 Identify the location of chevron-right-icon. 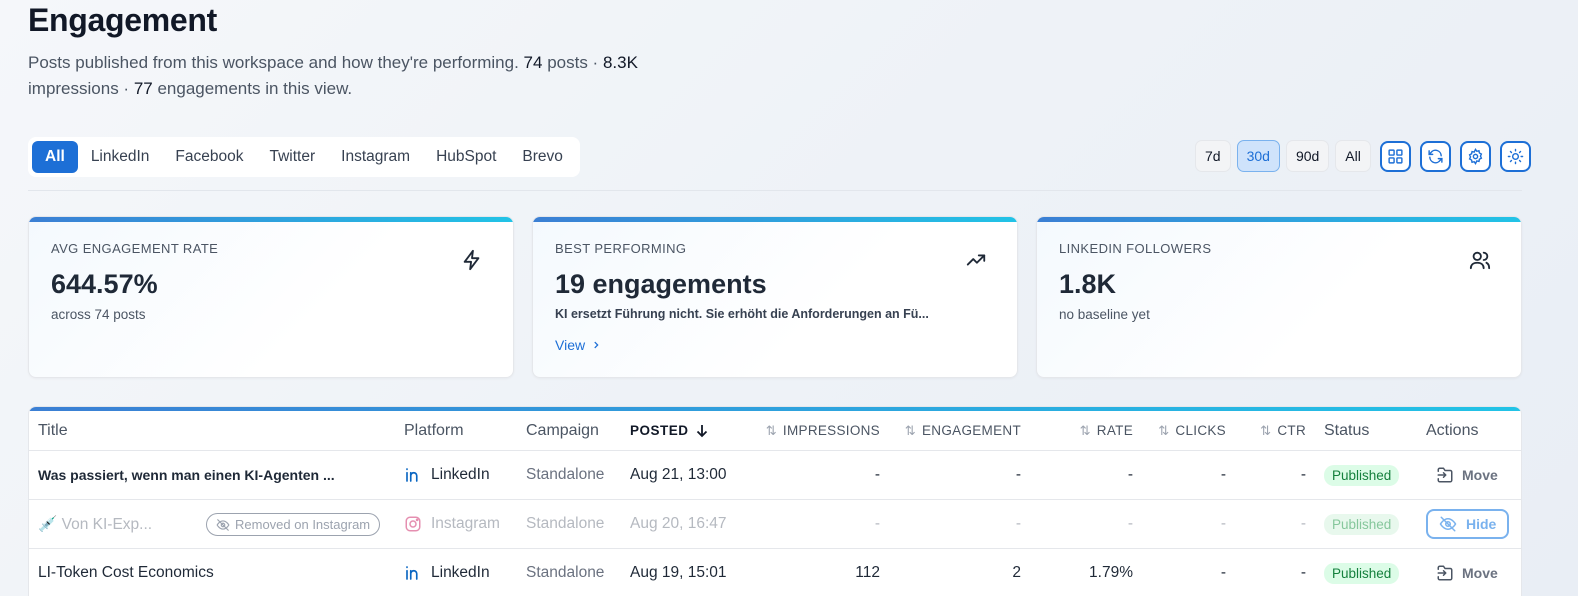
(596, 345).